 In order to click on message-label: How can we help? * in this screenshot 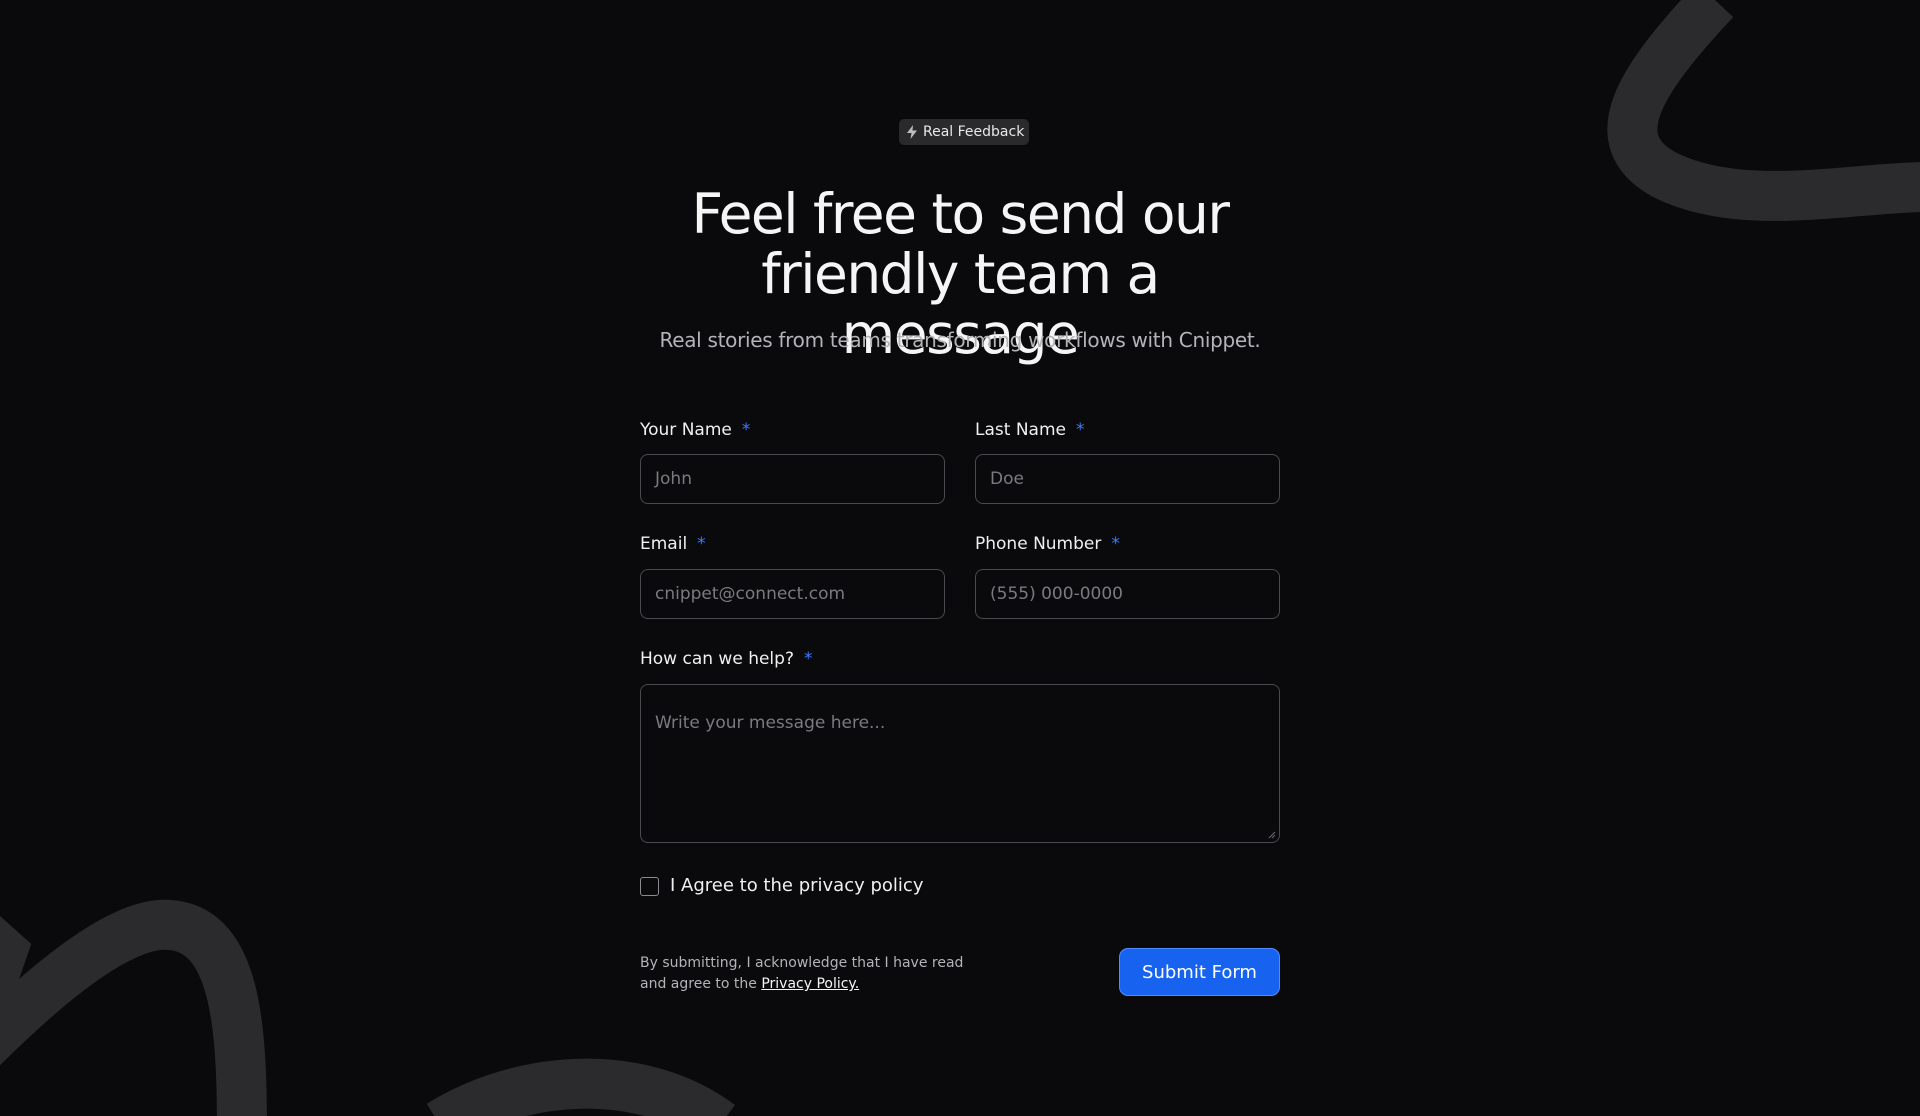, I will do `click(726, 659)`.